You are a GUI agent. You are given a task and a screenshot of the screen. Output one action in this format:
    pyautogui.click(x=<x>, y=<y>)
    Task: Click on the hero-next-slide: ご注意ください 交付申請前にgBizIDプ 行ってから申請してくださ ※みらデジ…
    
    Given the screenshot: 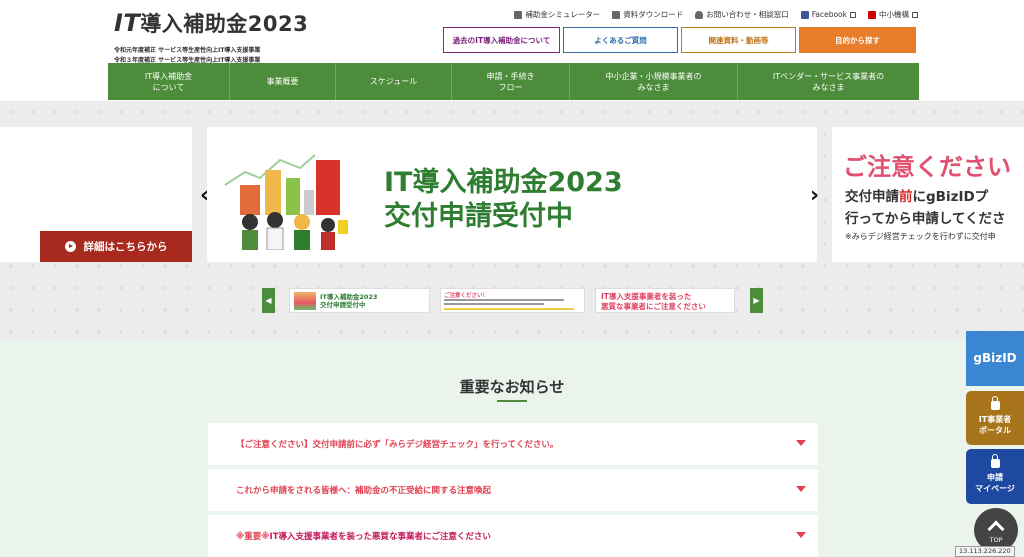 What is the action you would take?
    pyautogui.click(x=928, y=194)
    